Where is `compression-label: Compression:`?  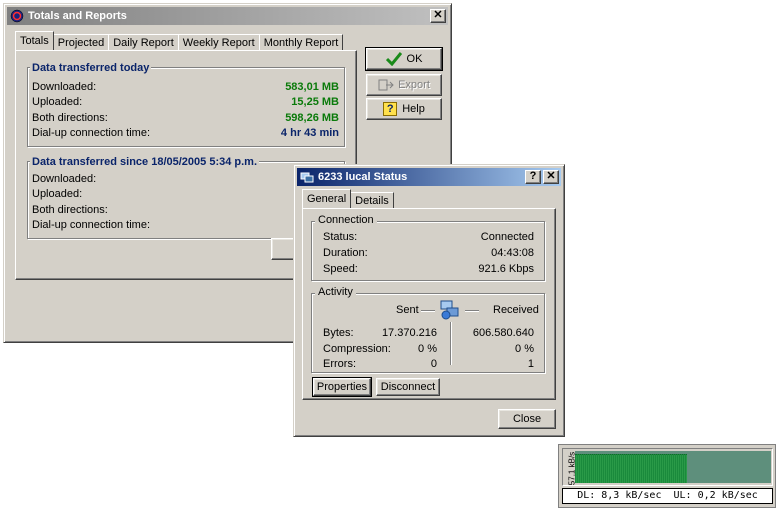 compression-label: Compression: is located at coordinates (357, 349).